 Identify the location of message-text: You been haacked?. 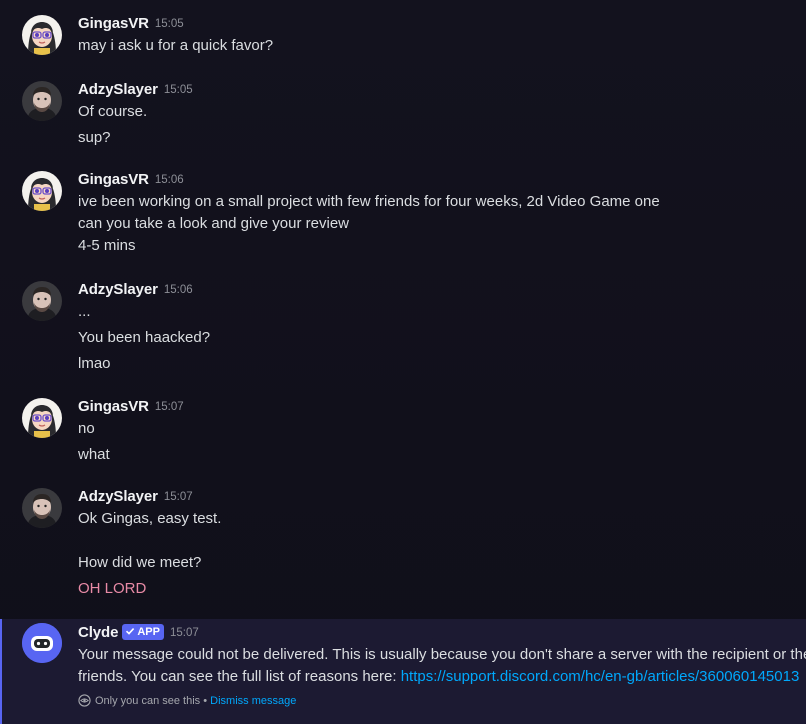
(144, 337).